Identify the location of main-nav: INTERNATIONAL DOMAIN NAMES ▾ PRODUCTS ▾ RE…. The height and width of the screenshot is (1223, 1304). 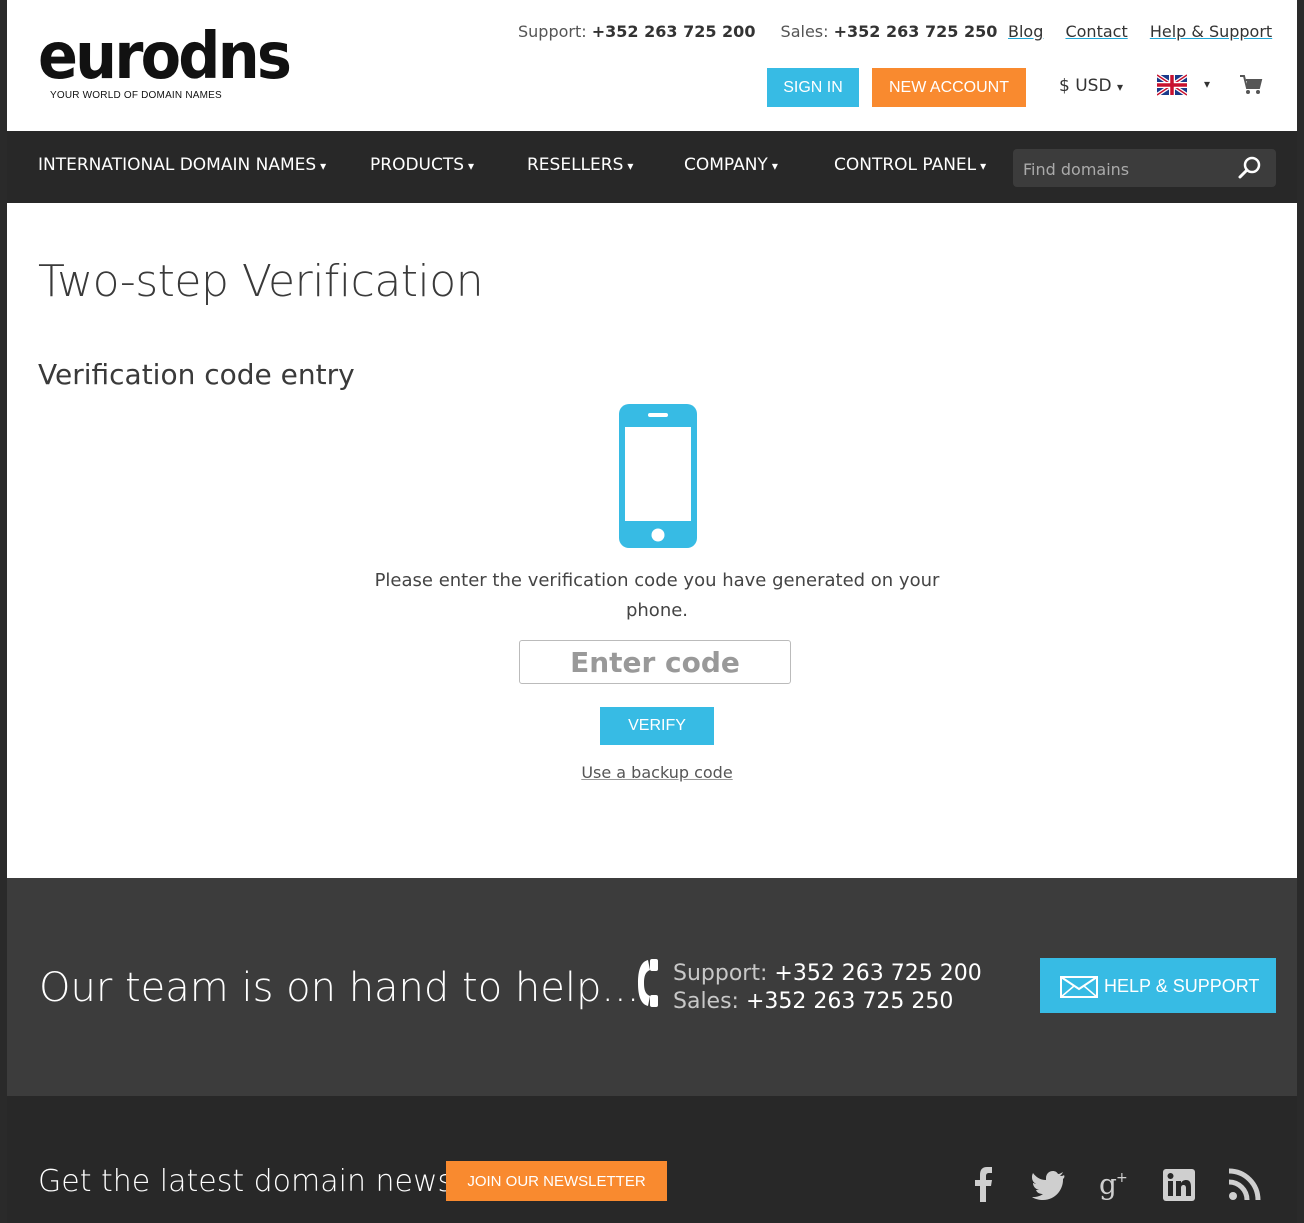
(652, 167).